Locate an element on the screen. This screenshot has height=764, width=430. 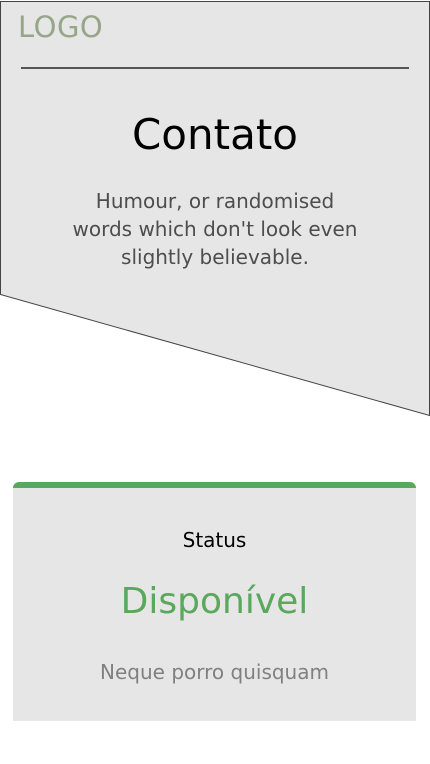
header-divider is located at coordinates (215, 68).